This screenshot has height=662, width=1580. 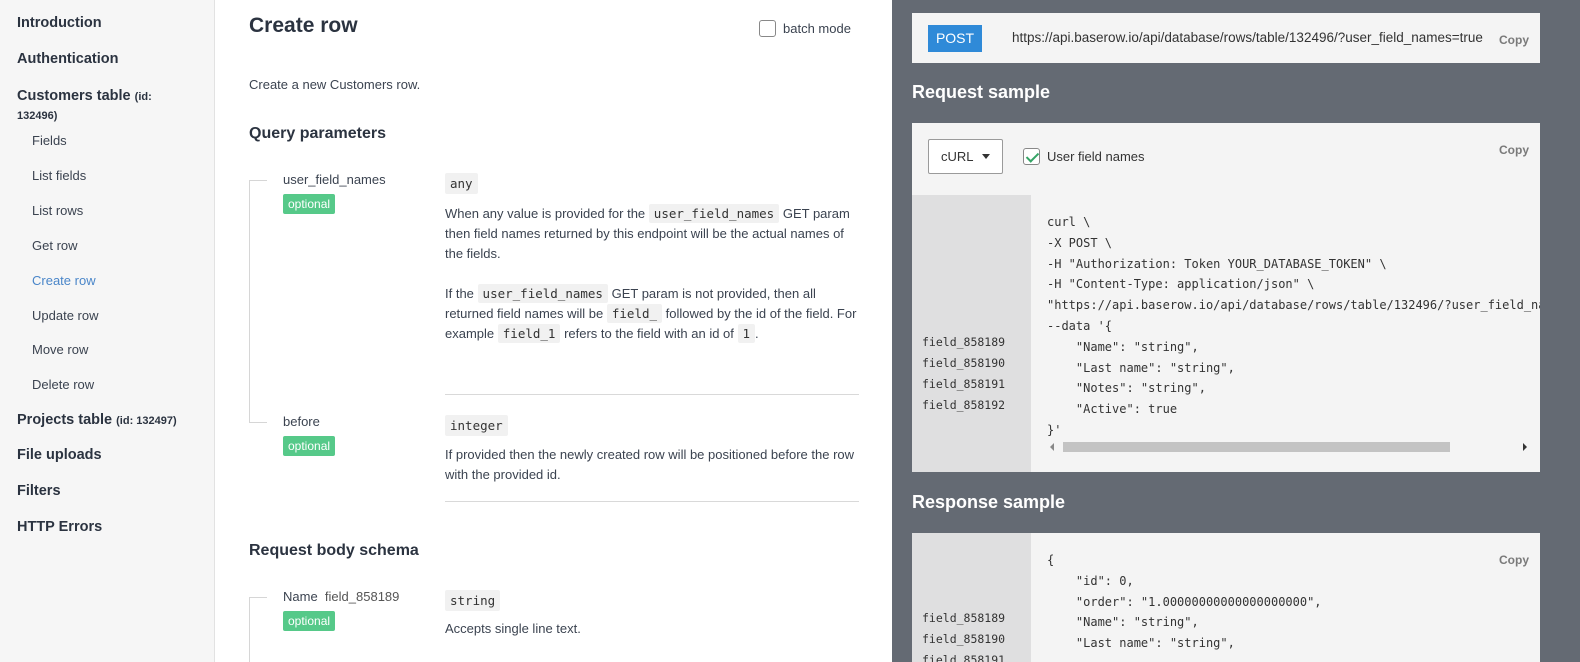 What do you see at coordinates (301, 421) in the screenshot?
I see `param-name: before` at bounding box center [301, 421].